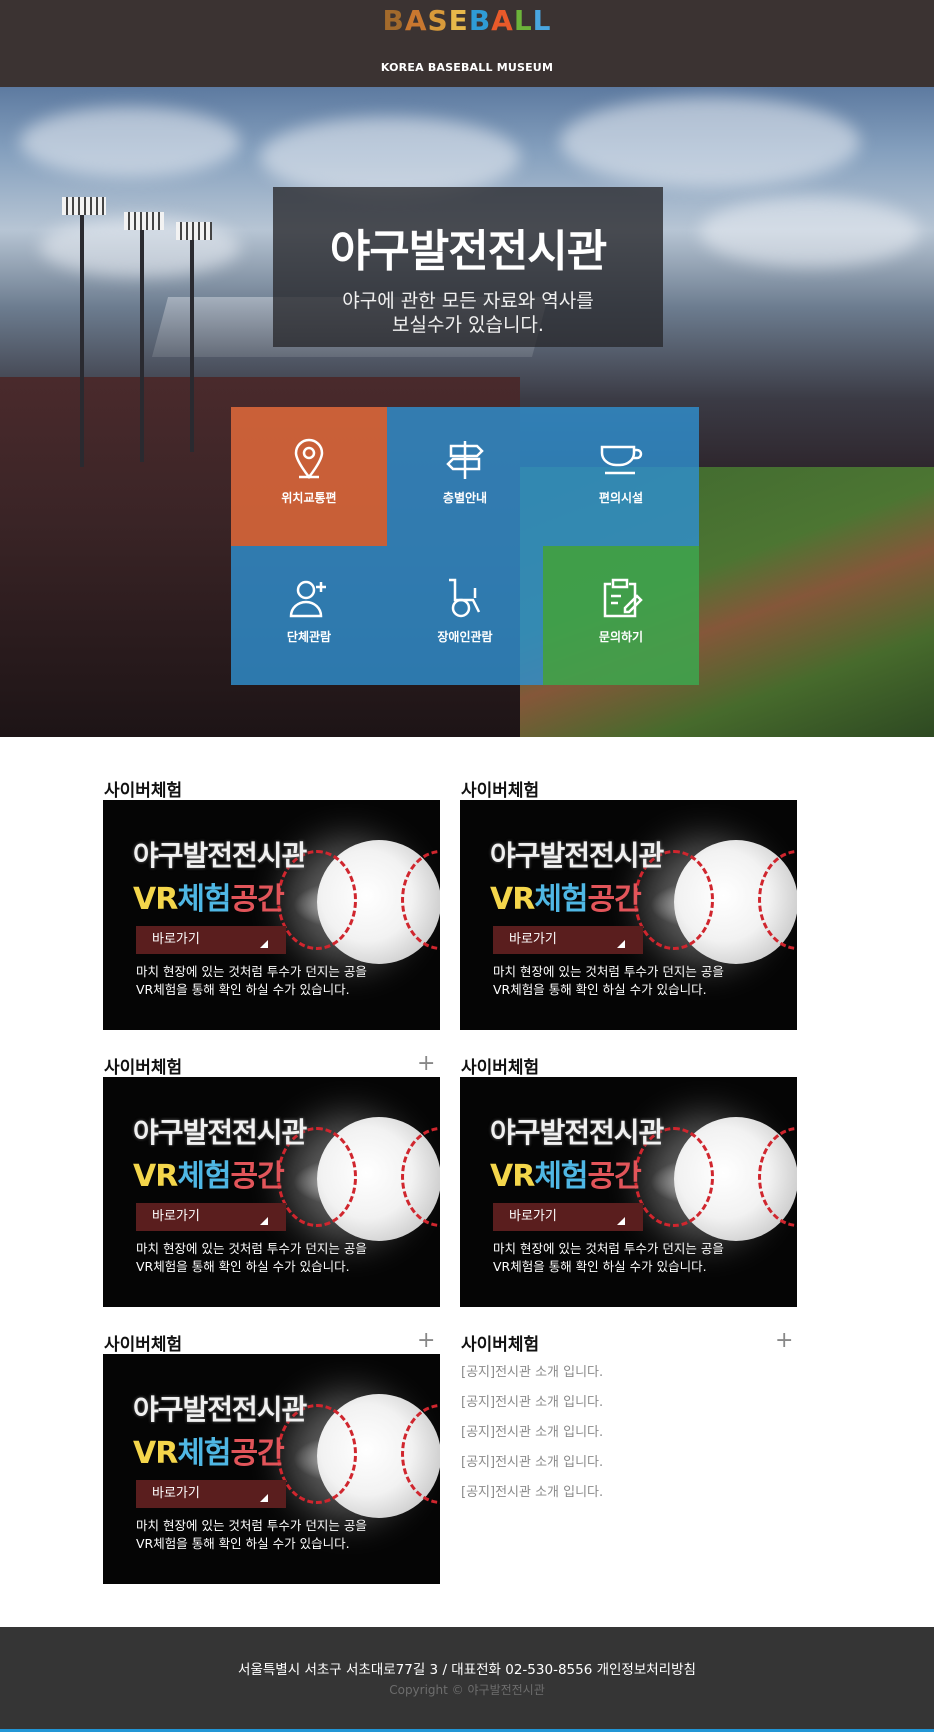 The height and width of the screenshot is (1732, 934). What do you see at coordinates (623, 598) in the screenshot?
I see `clipboard-edit-icon` at bounding box center [623, 598].